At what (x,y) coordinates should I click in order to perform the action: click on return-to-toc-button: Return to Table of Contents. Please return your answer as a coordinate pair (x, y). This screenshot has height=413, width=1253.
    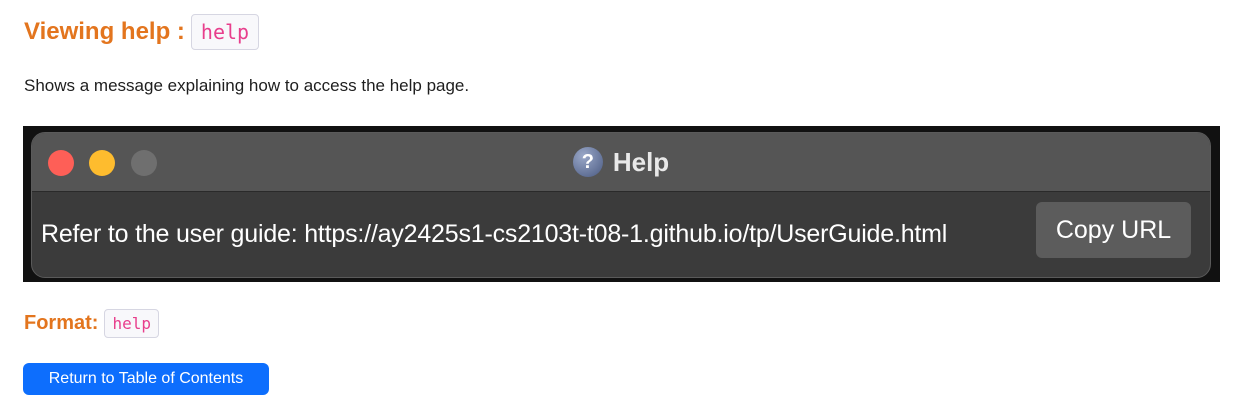
    Looking at the image, I should click on (146, 379).